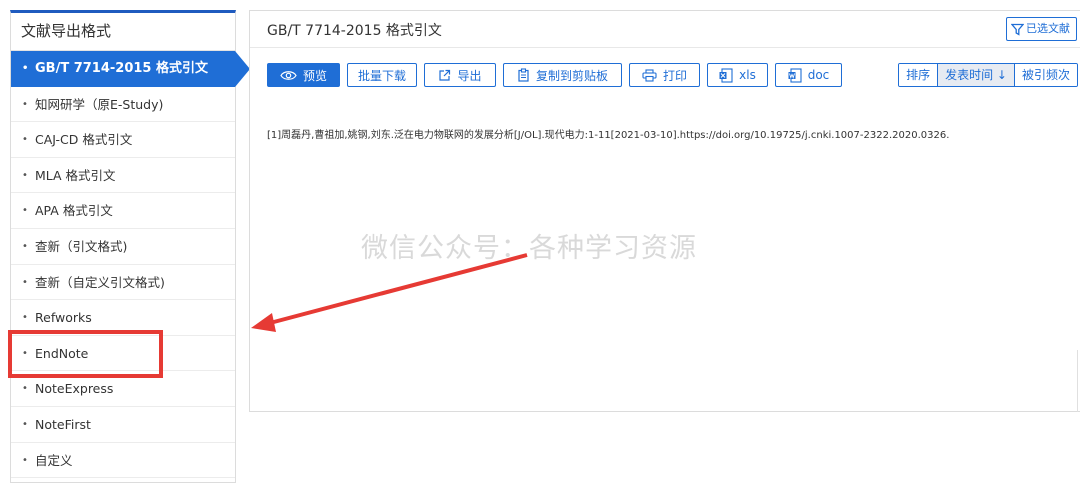 This screenshot has width=1080, height=495. What do you see at coordinates (85, 354) in the screenshot?
I see `annotation-highlight-box` at bounding box center [85, 354].